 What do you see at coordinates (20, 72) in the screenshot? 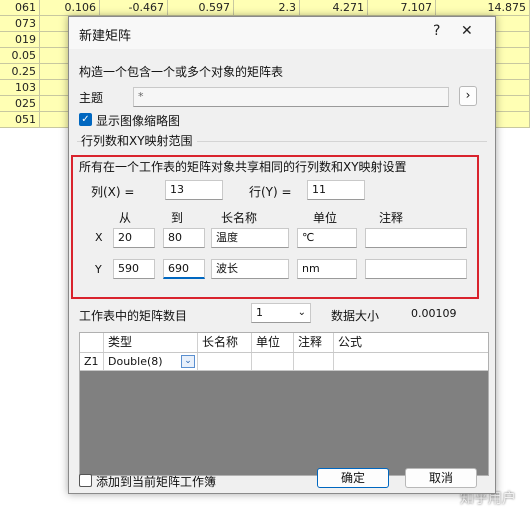
I see `background-cell: 0.25` at bounding box center [20, 72].